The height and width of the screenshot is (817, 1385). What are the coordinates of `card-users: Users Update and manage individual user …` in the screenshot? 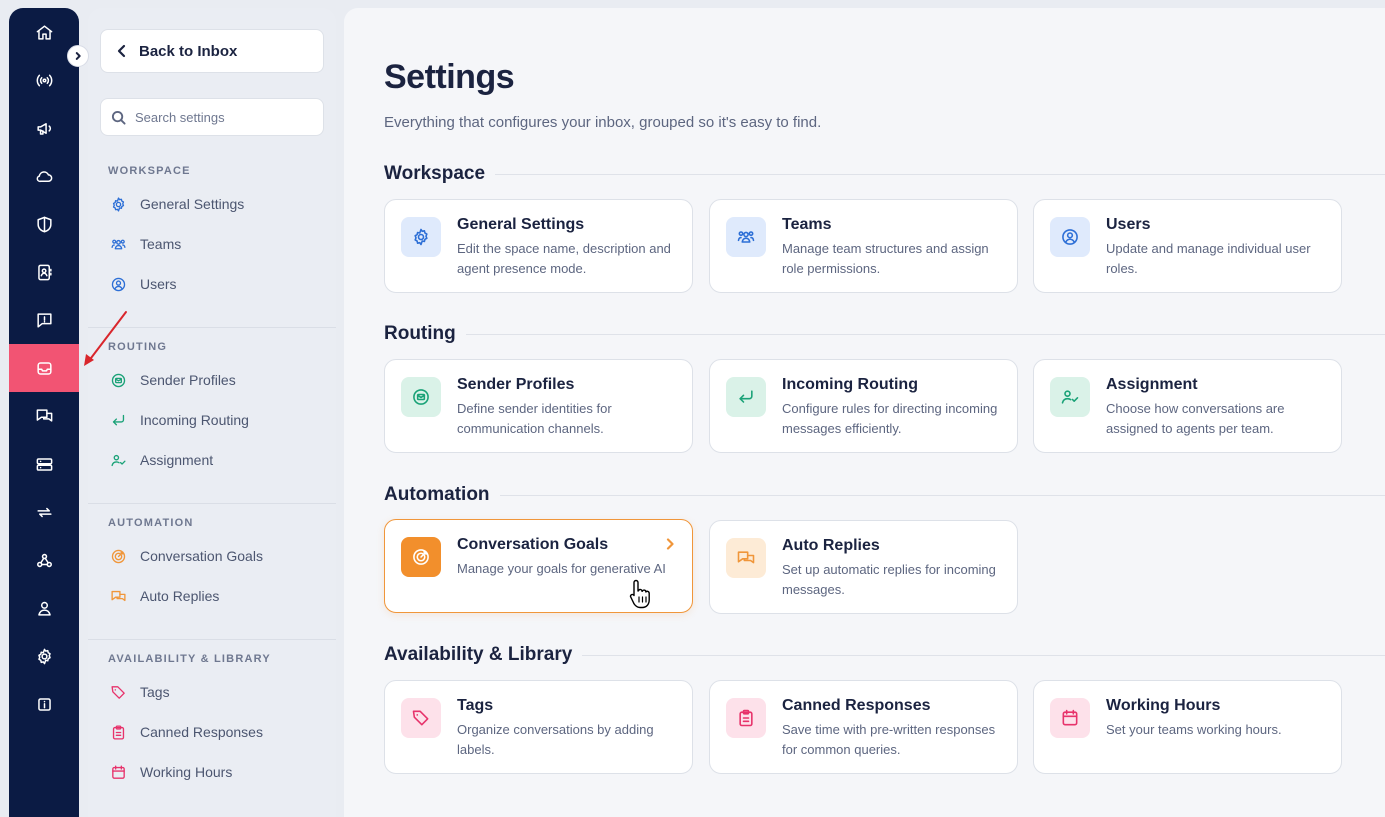 It's located at (1187, 246).